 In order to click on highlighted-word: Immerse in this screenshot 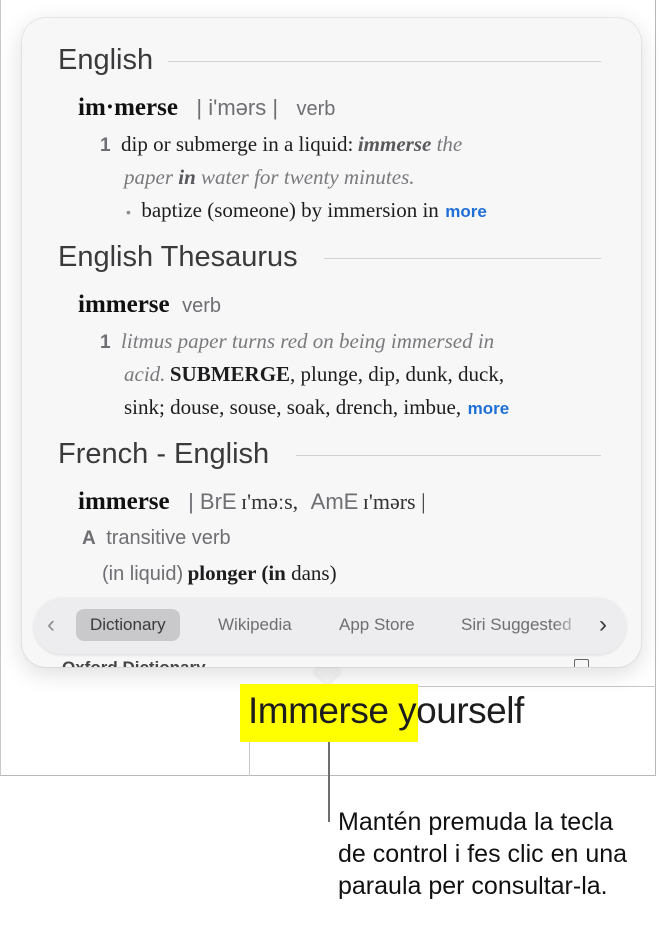, I will do `click(318, 710)`.